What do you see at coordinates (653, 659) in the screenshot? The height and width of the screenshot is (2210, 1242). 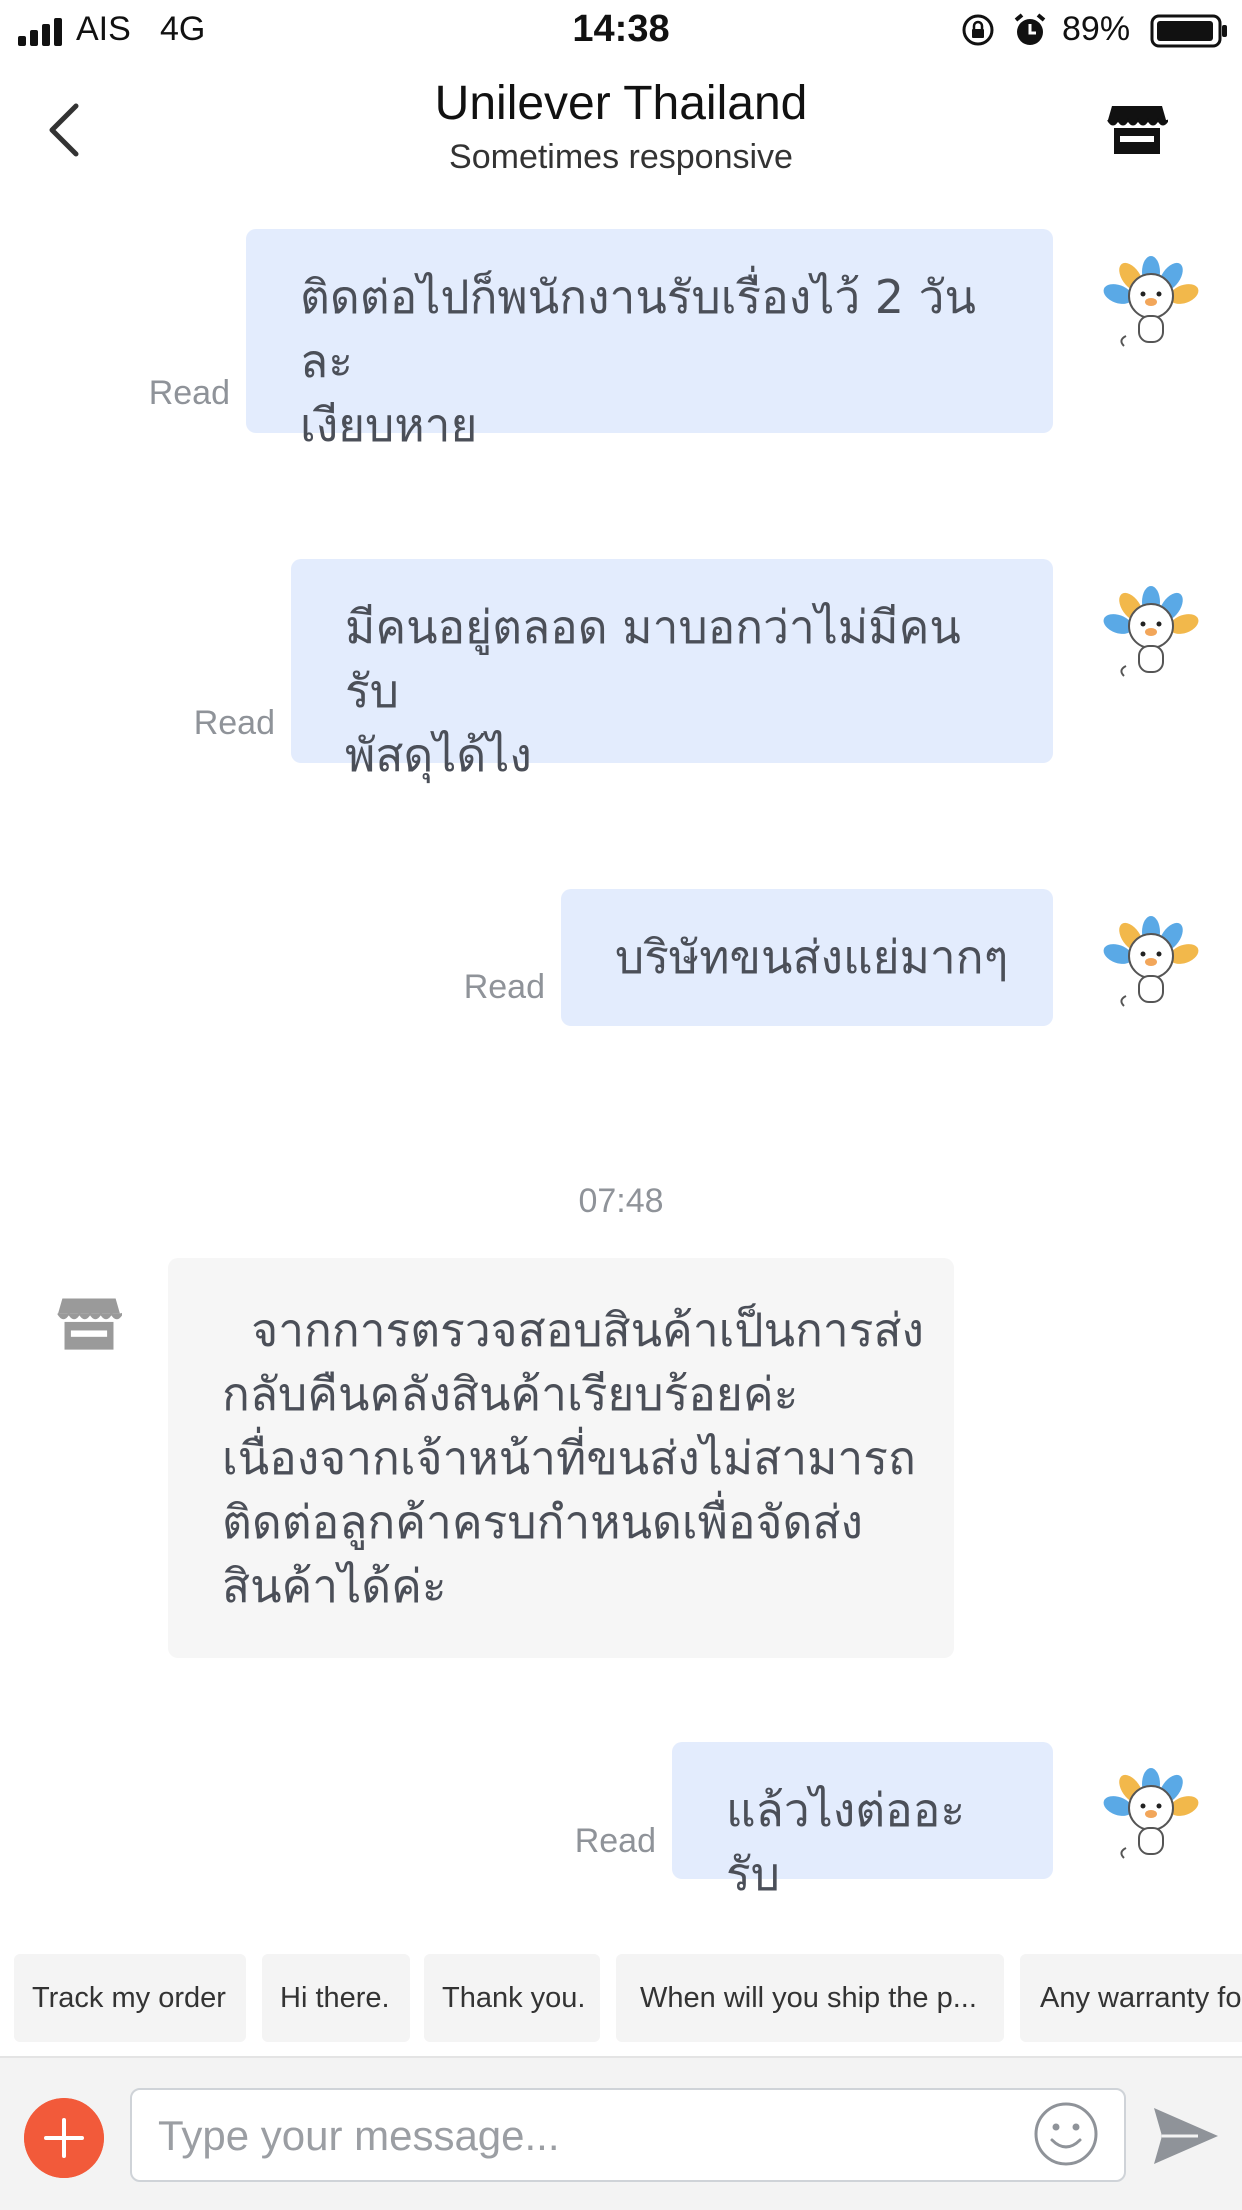 I see `message-line: มีคนอยู่ตลอด มาบอกว่าไม่มีคนรับ` at bounding box center [653, 659].